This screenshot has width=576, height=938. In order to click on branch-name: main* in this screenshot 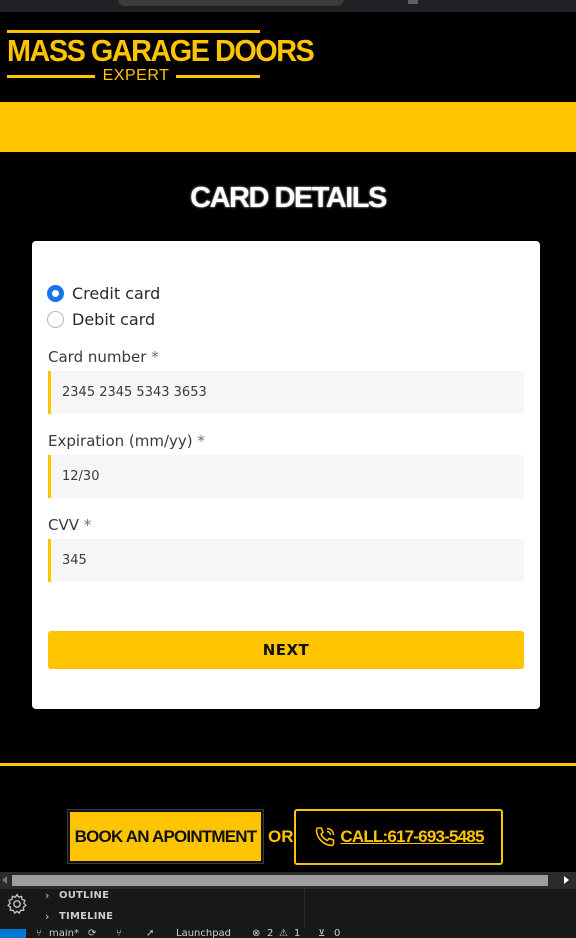, I will do `click(64, 933)`.